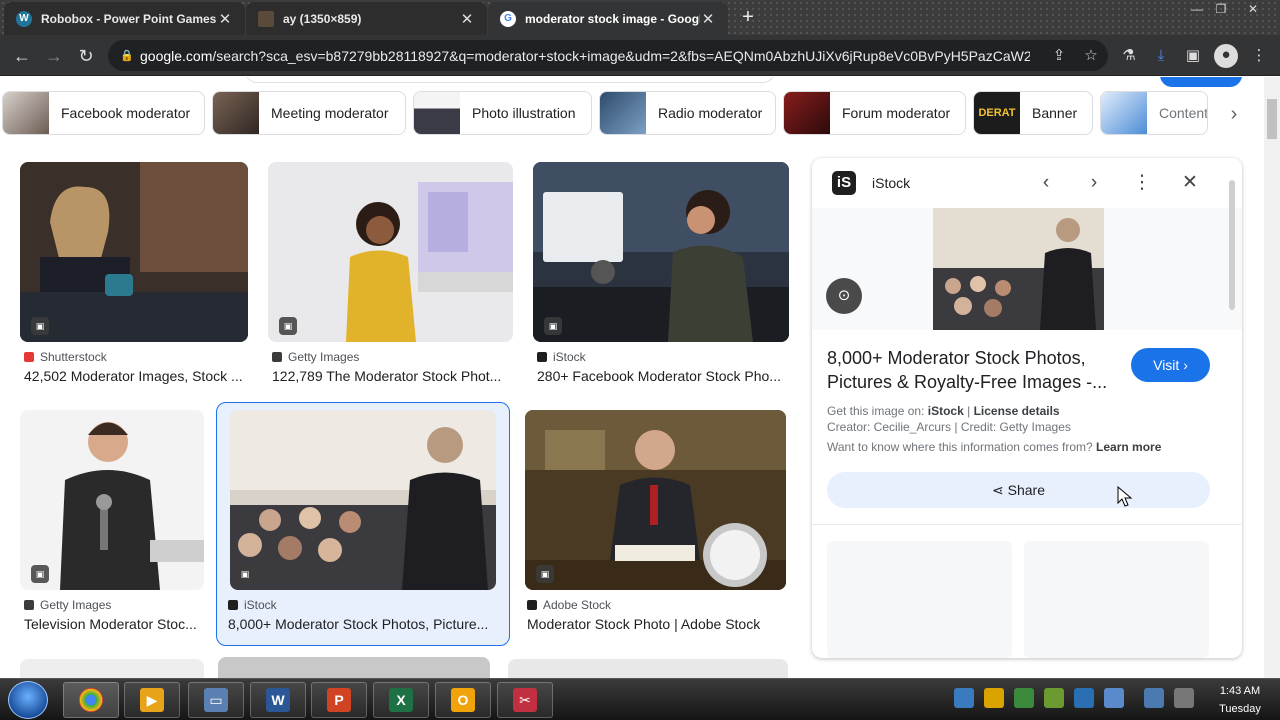  What do you see at coordinates (1142, 183) in the screenshot?
I see `more-options-icon: ⋮` at bounding box center [1142, 183].